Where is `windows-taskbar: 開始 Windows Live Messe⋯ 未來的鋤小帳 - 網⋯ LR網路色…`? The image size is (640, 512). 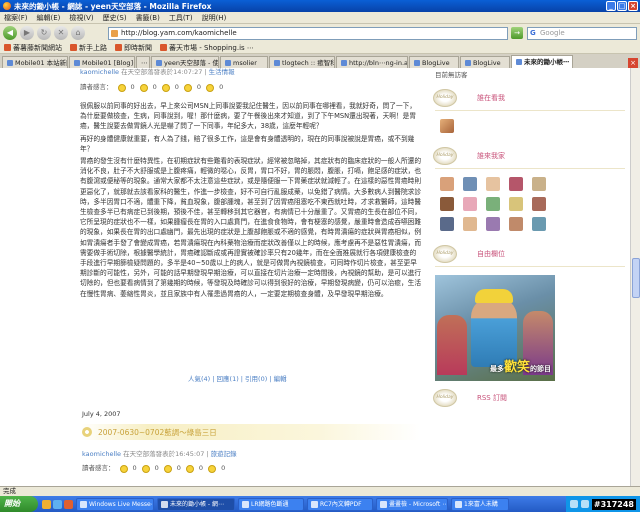
windows-taskbar: 開始 Windows Live Messe⋯ 未來的鋤小帳 - 網⋯ LR網路色… is located at coordinates (320, 504).